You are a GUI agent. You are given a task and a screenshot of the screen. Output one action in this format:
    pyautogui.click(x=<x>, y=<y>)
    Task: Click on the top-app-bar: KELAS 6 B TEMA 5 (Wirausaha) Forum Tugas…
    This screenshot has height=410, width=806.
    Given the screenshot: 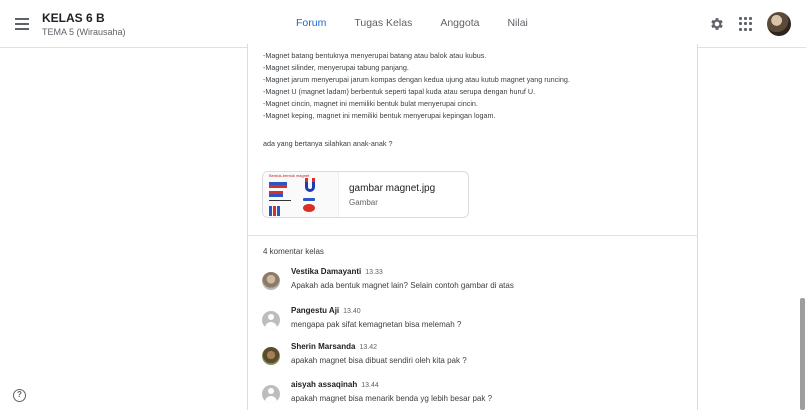 What is the action you would take?
    pyautogui.click(x=403, y=24)
    